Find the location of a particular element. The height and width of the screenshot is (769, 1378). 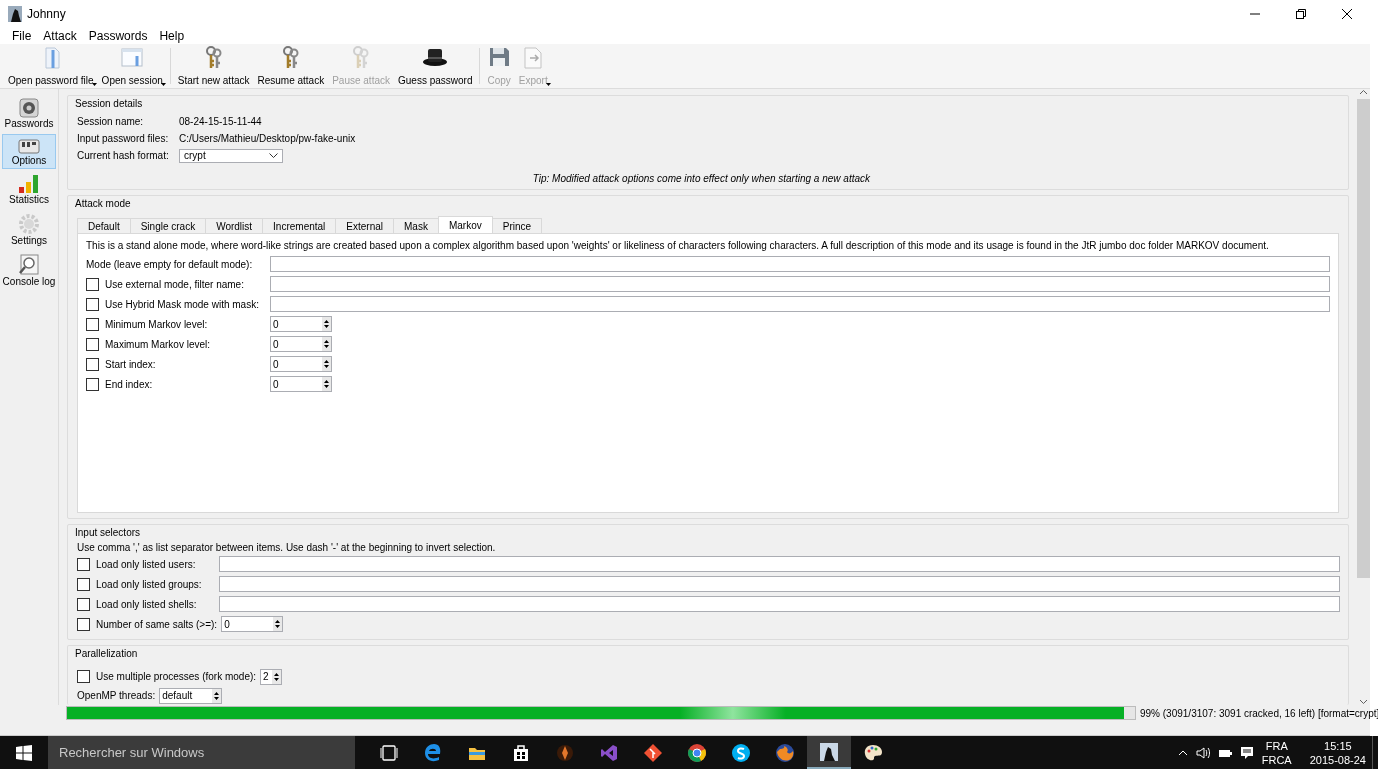

window-title: Johnny is located at coordinates (47, 14).